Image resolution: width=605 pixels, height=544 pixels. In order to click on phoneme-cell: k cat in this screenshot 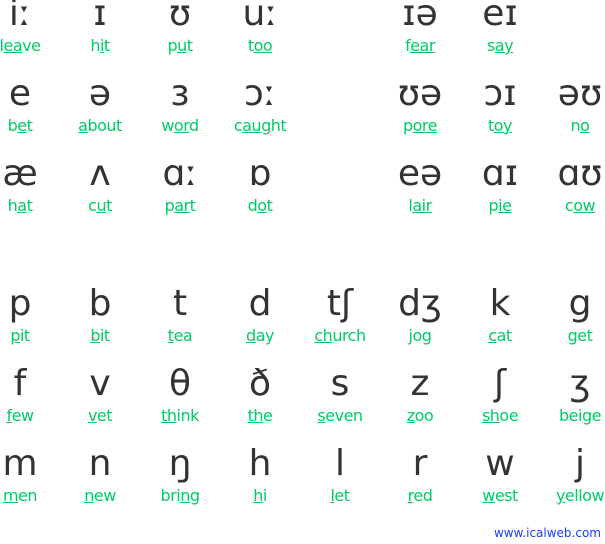, I will do `click(500, 326)`.